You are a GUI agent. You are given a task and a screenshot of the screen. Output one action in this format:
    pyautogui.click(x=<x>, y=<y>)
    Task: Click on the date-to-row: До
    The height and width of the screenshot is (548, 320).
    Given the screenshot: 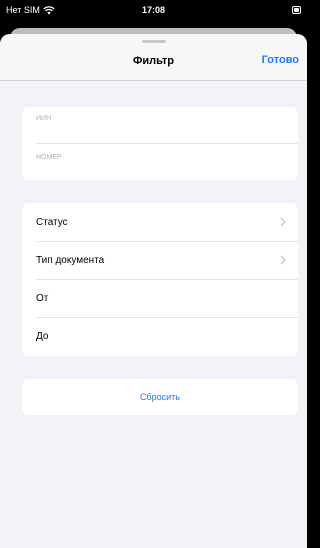 What is the action you would take?
    pyautogui.click(x=160, y=336)
    